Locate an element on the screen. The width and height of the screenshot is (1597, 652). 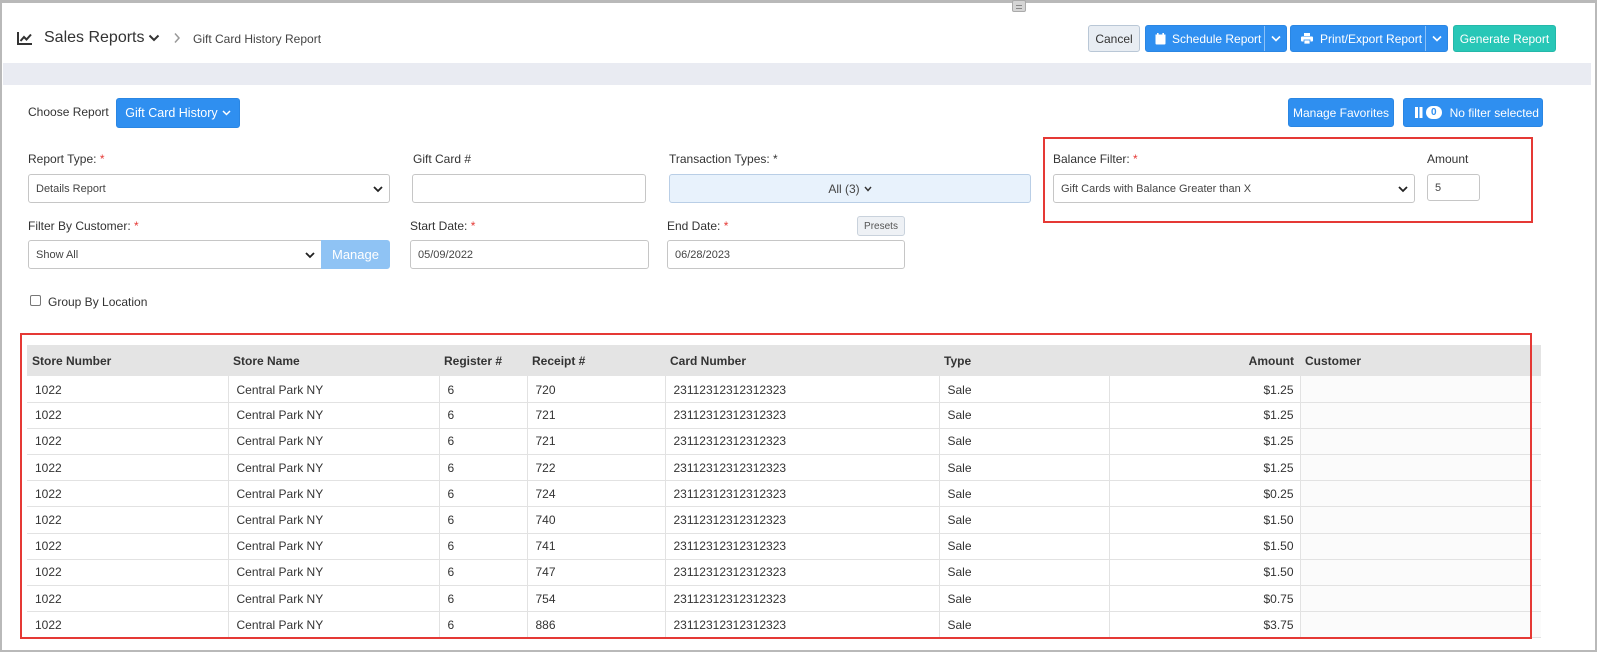
schedule-dropdown-caret-icon is located at coordinates (1275, 38).